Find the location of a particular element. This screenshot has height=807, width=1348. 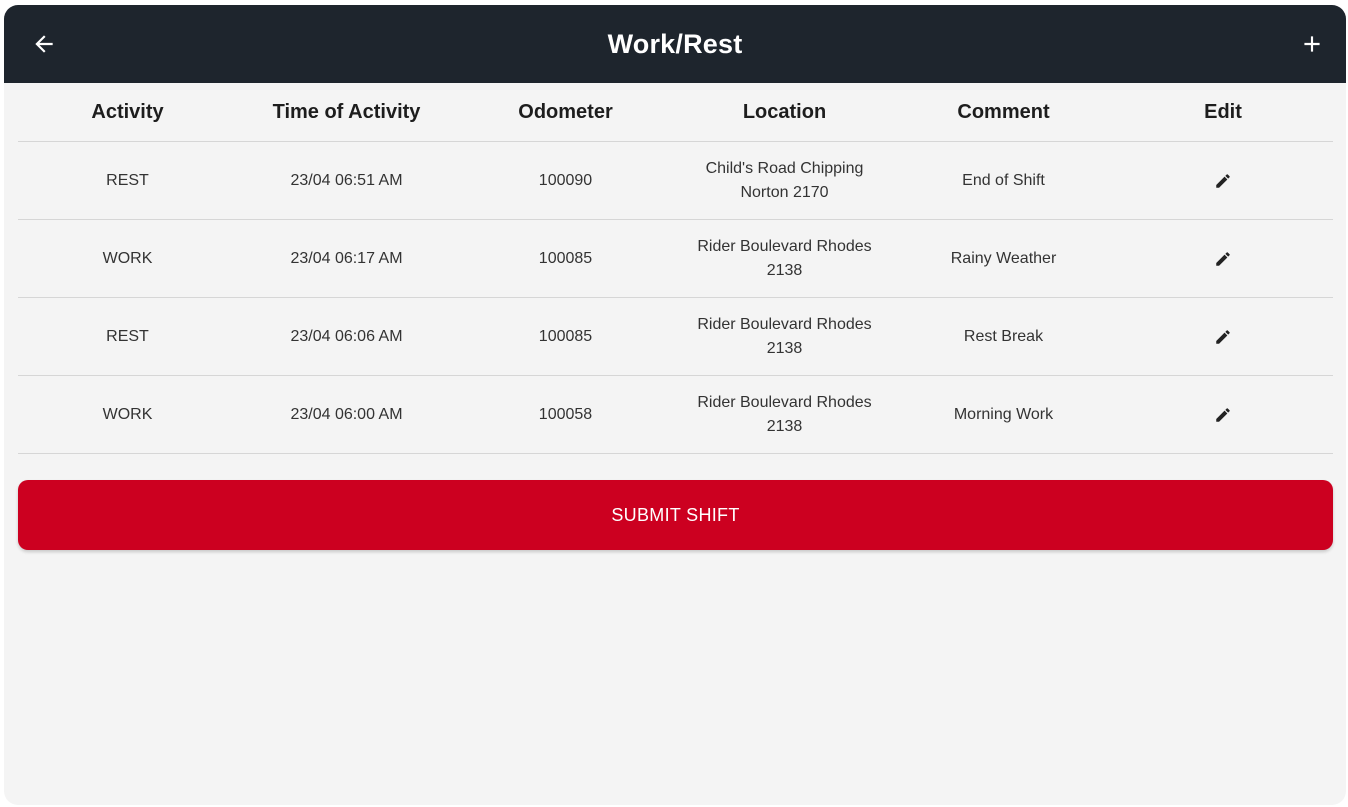

location-text: Child's Road Chipping Norton 2170 is located at coordinates (784, 180).